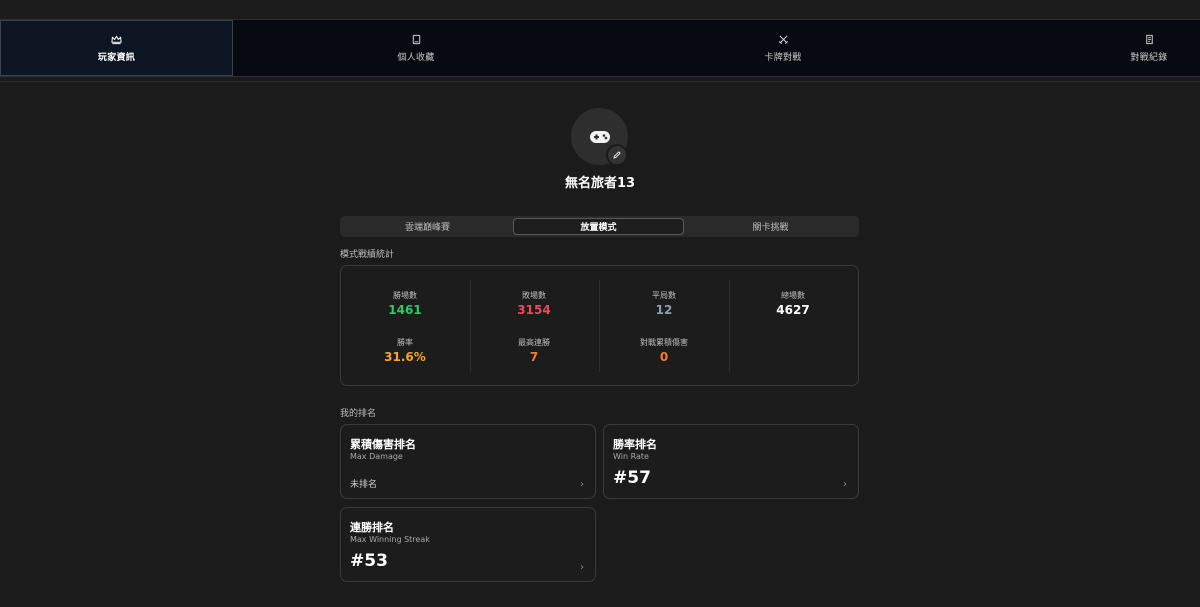  What do you see at coordinates (1149, 40) in the screenshot?
I see `scroll-icon` at bounding box center [1149, 40].